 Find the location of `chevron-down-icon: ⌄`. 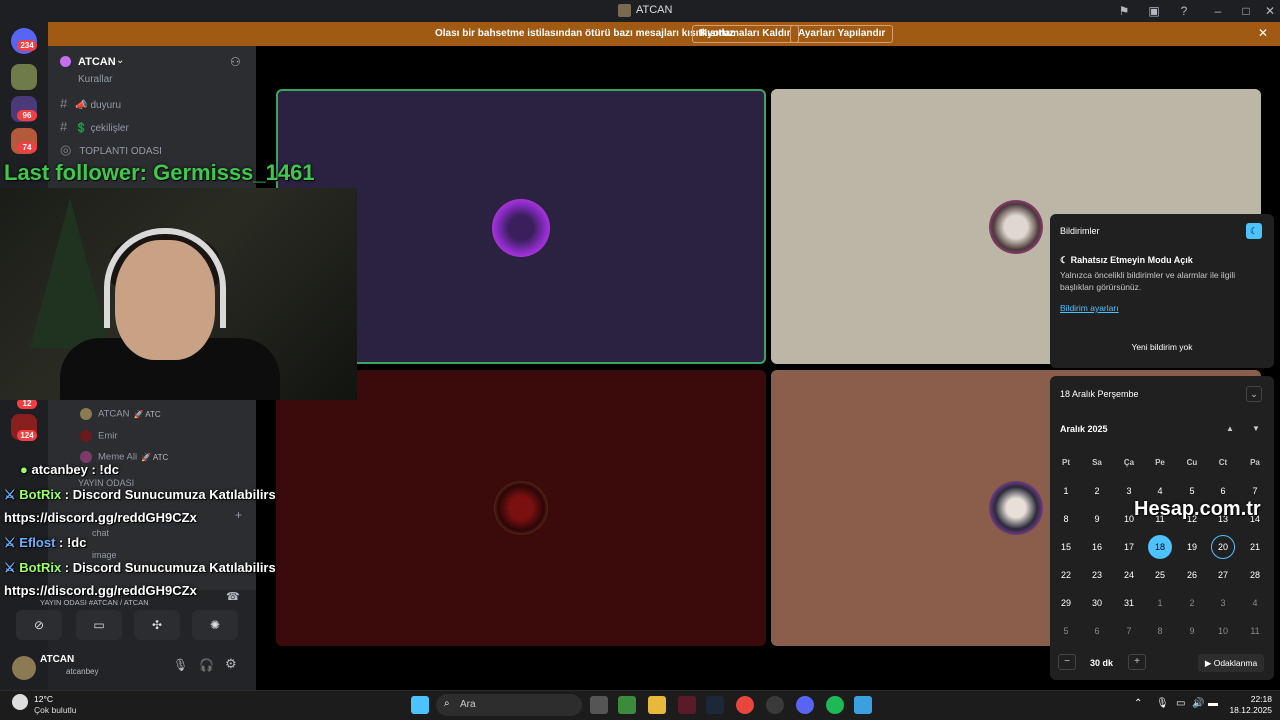

chevron-down-icon: ⌄ is located at coordinates (120, 60).